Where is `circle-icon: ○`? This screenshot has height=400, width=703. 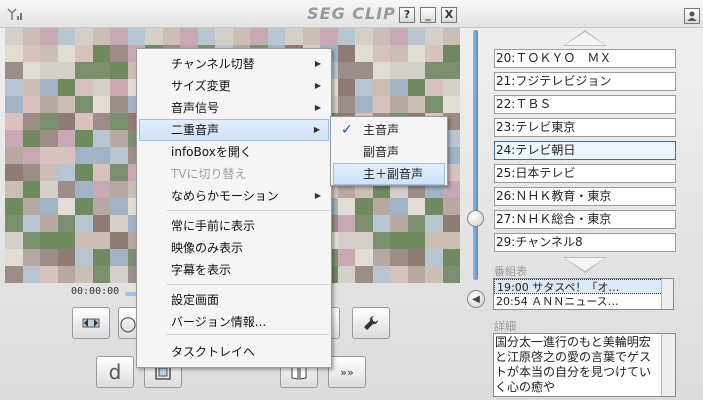 circle-icon: ○ is located at coordinates (128, 323).